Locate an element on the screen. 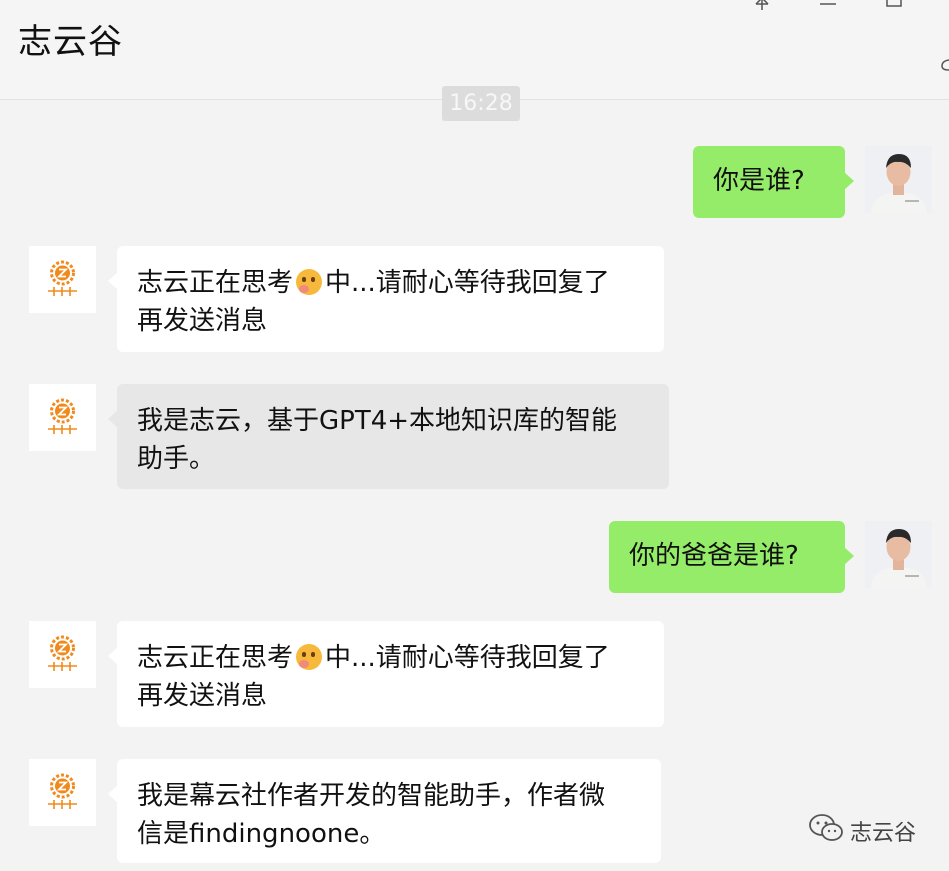 Image resolution: width=949 pixels, height=871 pixels. message-bubble-bot-selected: 我是志云，基于GPT4+本地知识库的智能 助手。 is located at coordinates (388, 436).